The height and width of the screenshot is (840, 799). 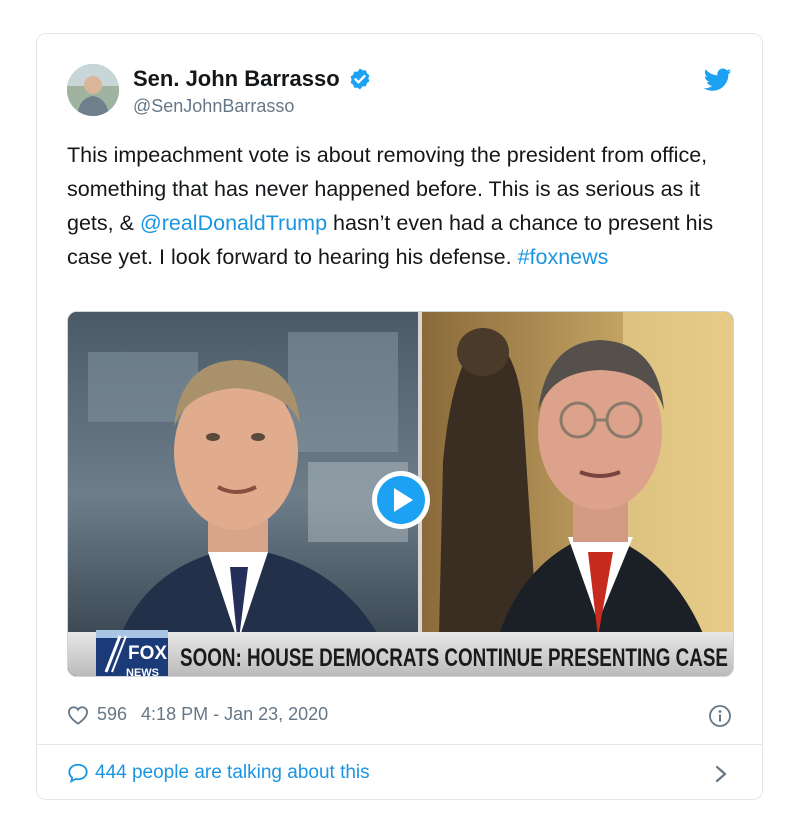 I want to click on like-count: 596, so click(x=112, y=714).